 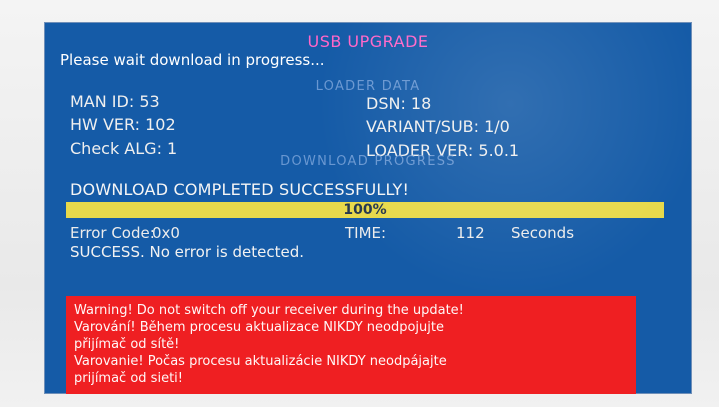 What do you see at coordinates (438, 126) in the screenshot?
I see `variant-sub-field: VARIANT/SUB: 1/0` at bounding box center [438, 126].